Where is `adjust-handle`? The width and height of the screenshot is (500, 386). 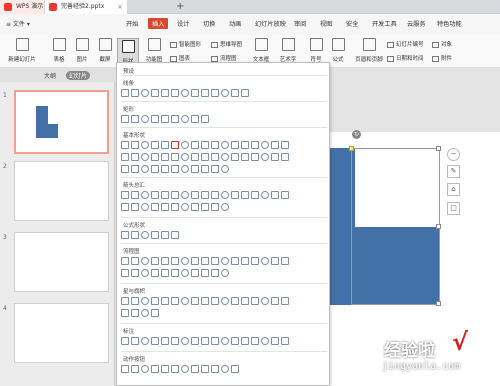 adjust-handle is located at coordinates (351, 148).